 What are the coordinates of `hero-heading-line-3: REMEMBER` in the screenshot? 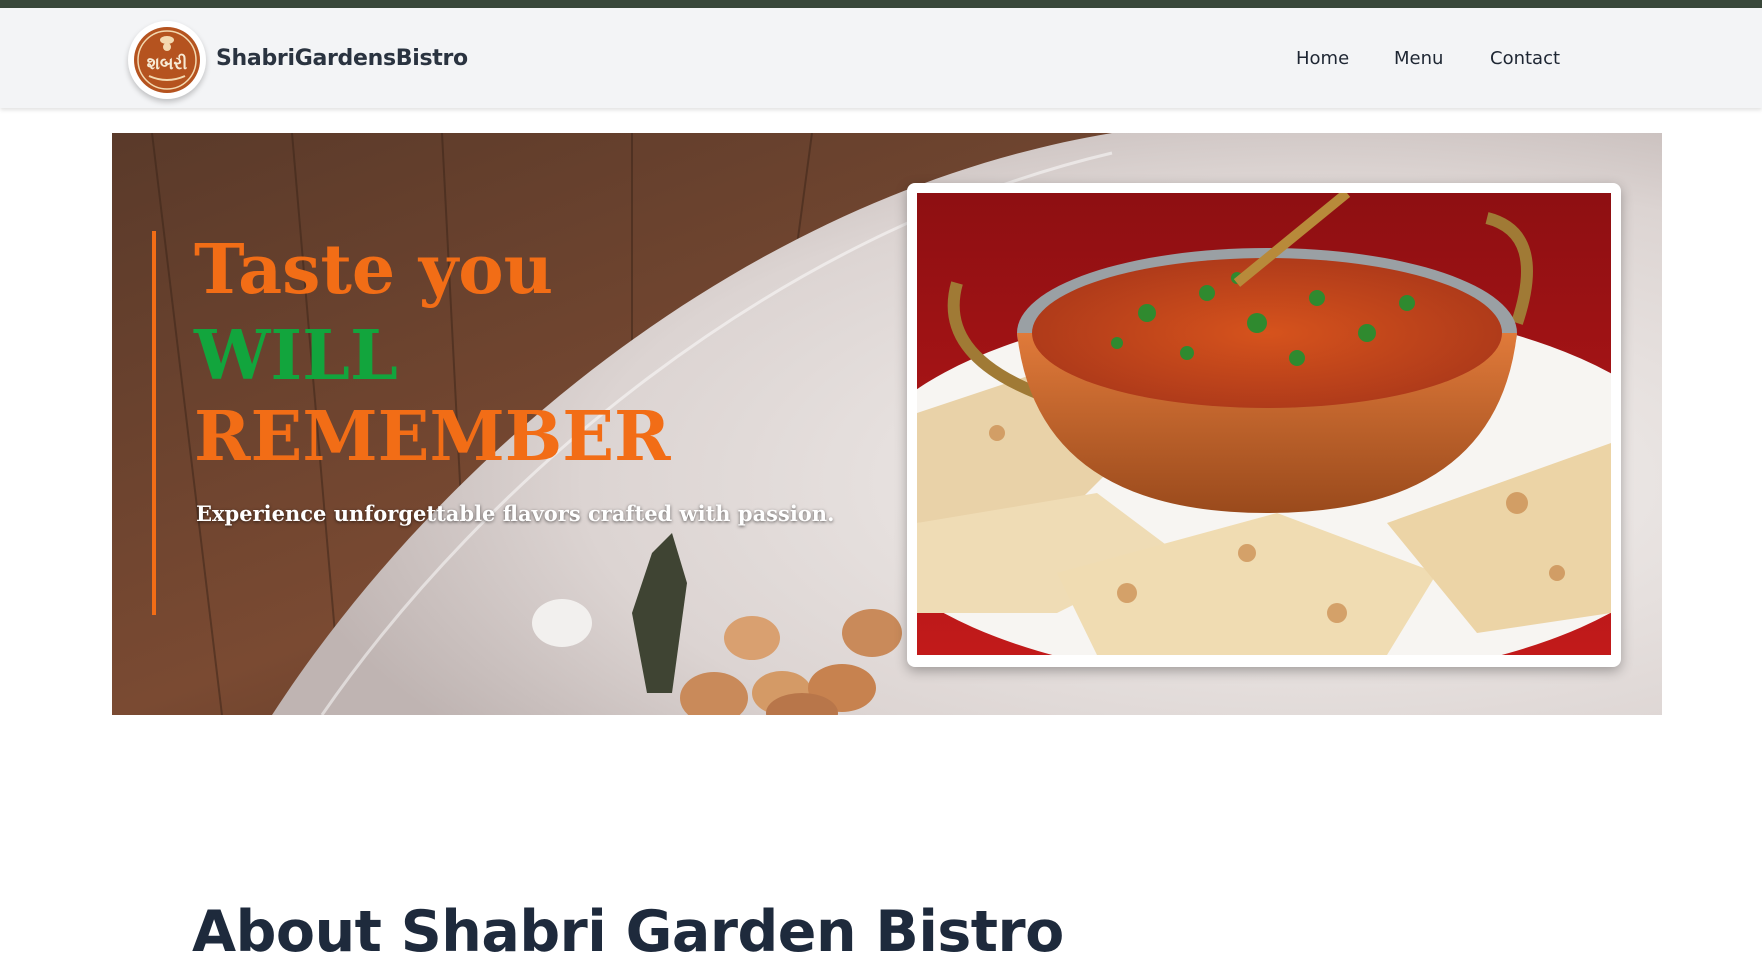 It's located at (432, 437).